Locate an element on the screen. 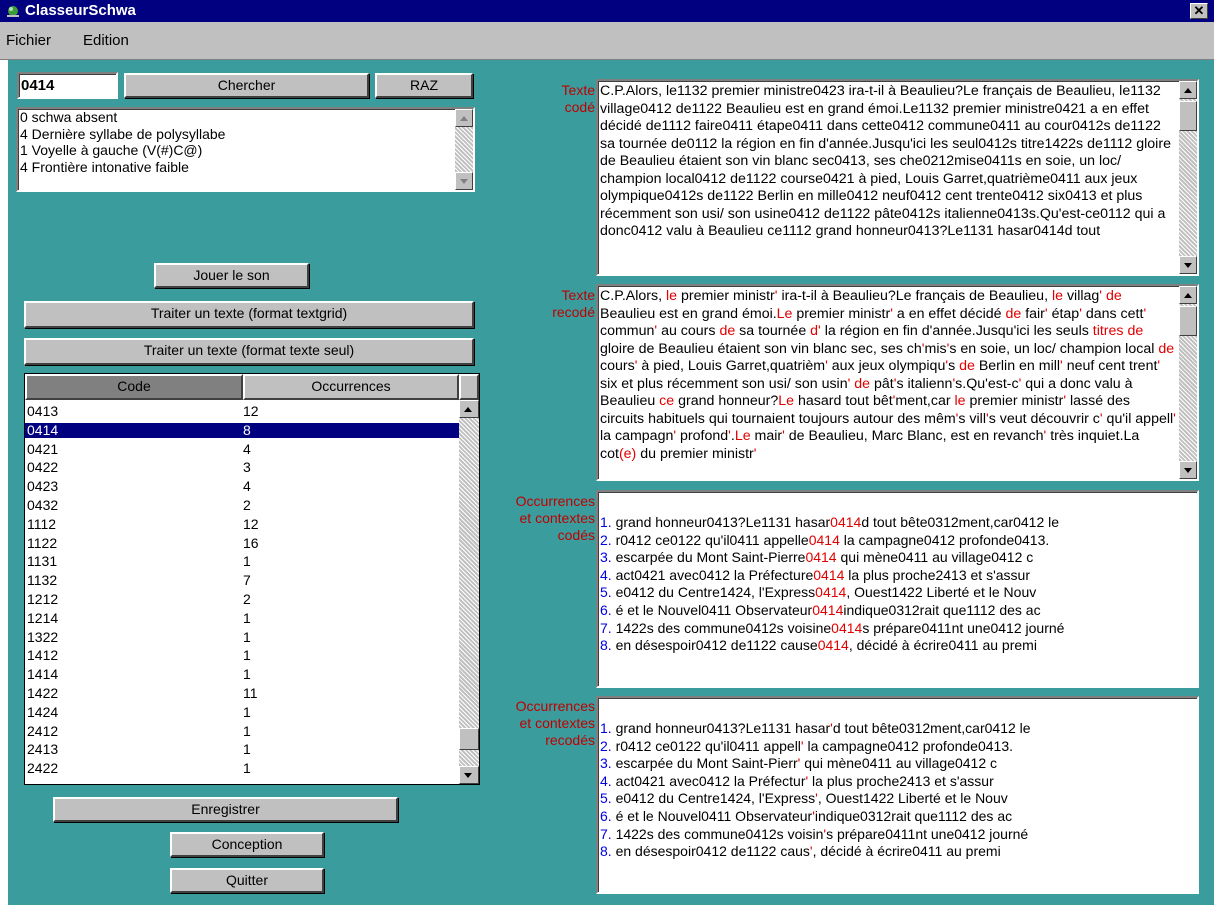  text-segment: ment,car is located at coordinates (925, 401).